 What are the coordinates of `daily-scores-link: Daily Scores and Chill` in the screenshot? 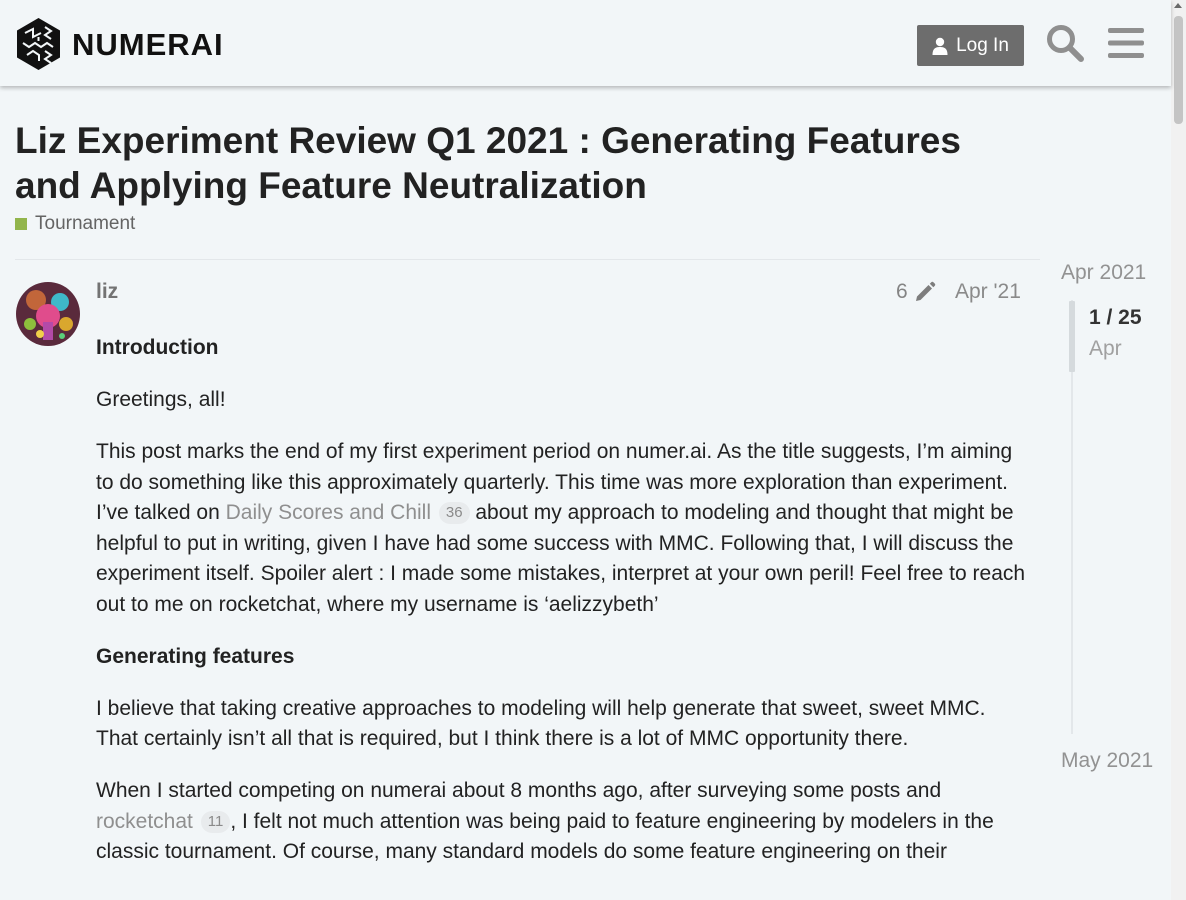 It's located at (328, 512).